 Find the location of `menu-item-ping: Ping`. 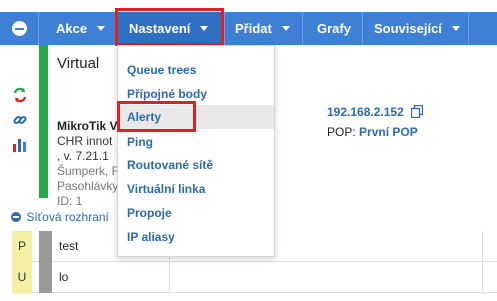

menu-item-ping: Ping is located at coordinates (196, 142).